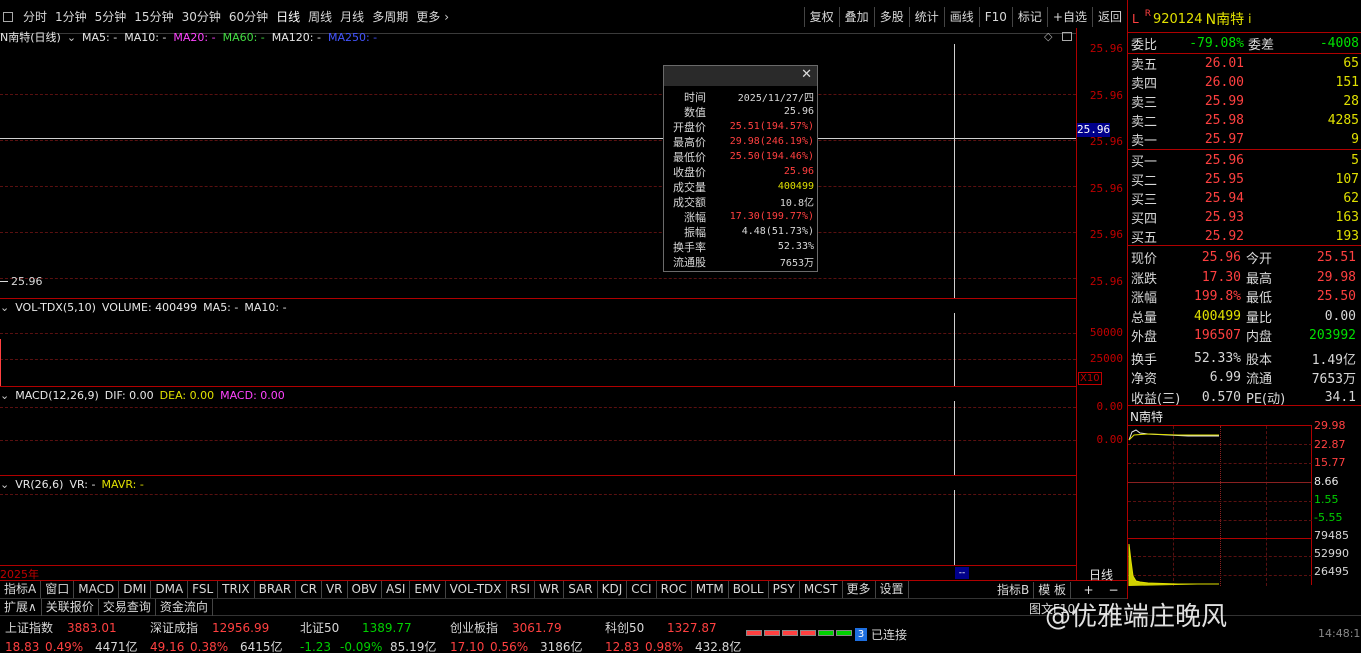 This screenshot has height=653, width=1361. What do you see at coordinates (550, 589) in the screenshot?
I see `indicator-tab: WR` at bounding box center [550, 589].